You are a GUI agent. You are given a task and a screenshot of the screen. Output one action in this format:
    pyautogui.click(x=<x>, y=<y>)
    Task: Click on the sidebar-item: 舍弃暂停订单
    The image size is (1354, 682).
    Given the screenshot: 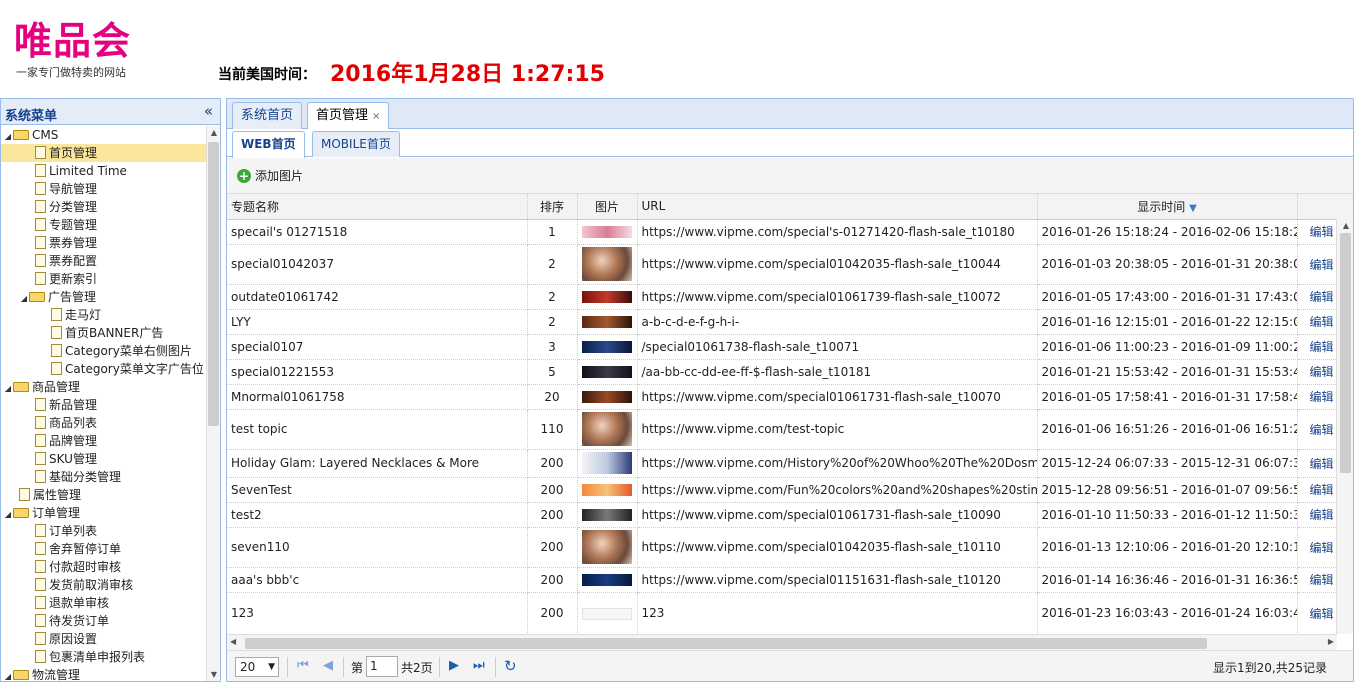 What is the action you would take?
    pyautogui.click(x=104, y=549)
    